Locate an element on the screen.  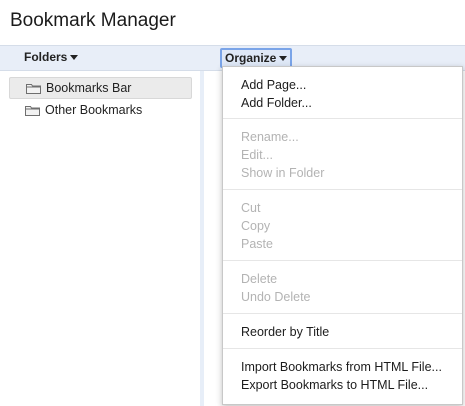
menu-item-reorder-by-title: Reorder by Title is located at coordinates (285, 332).